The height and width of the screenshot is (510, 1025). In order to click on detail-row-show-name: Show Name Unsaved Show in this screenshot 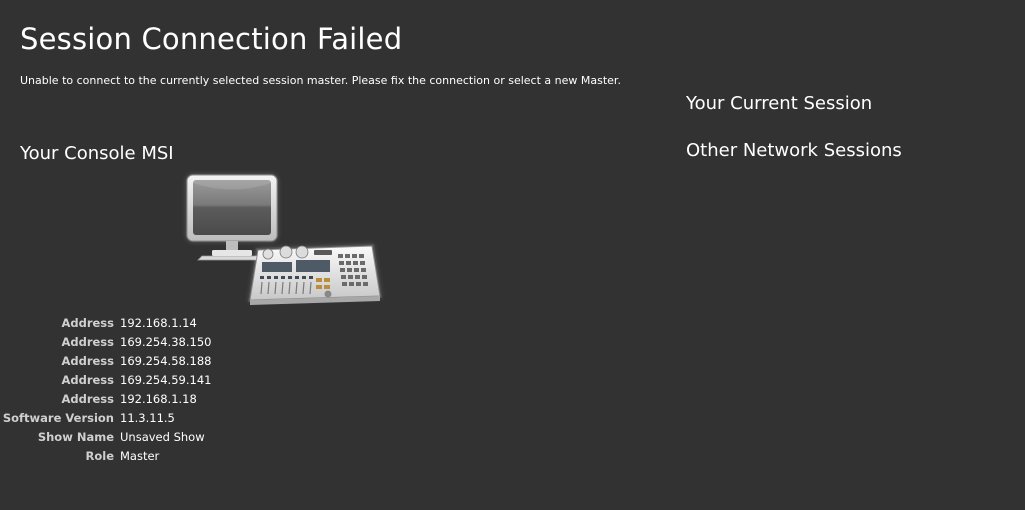, I will do `click(165, 436)`.